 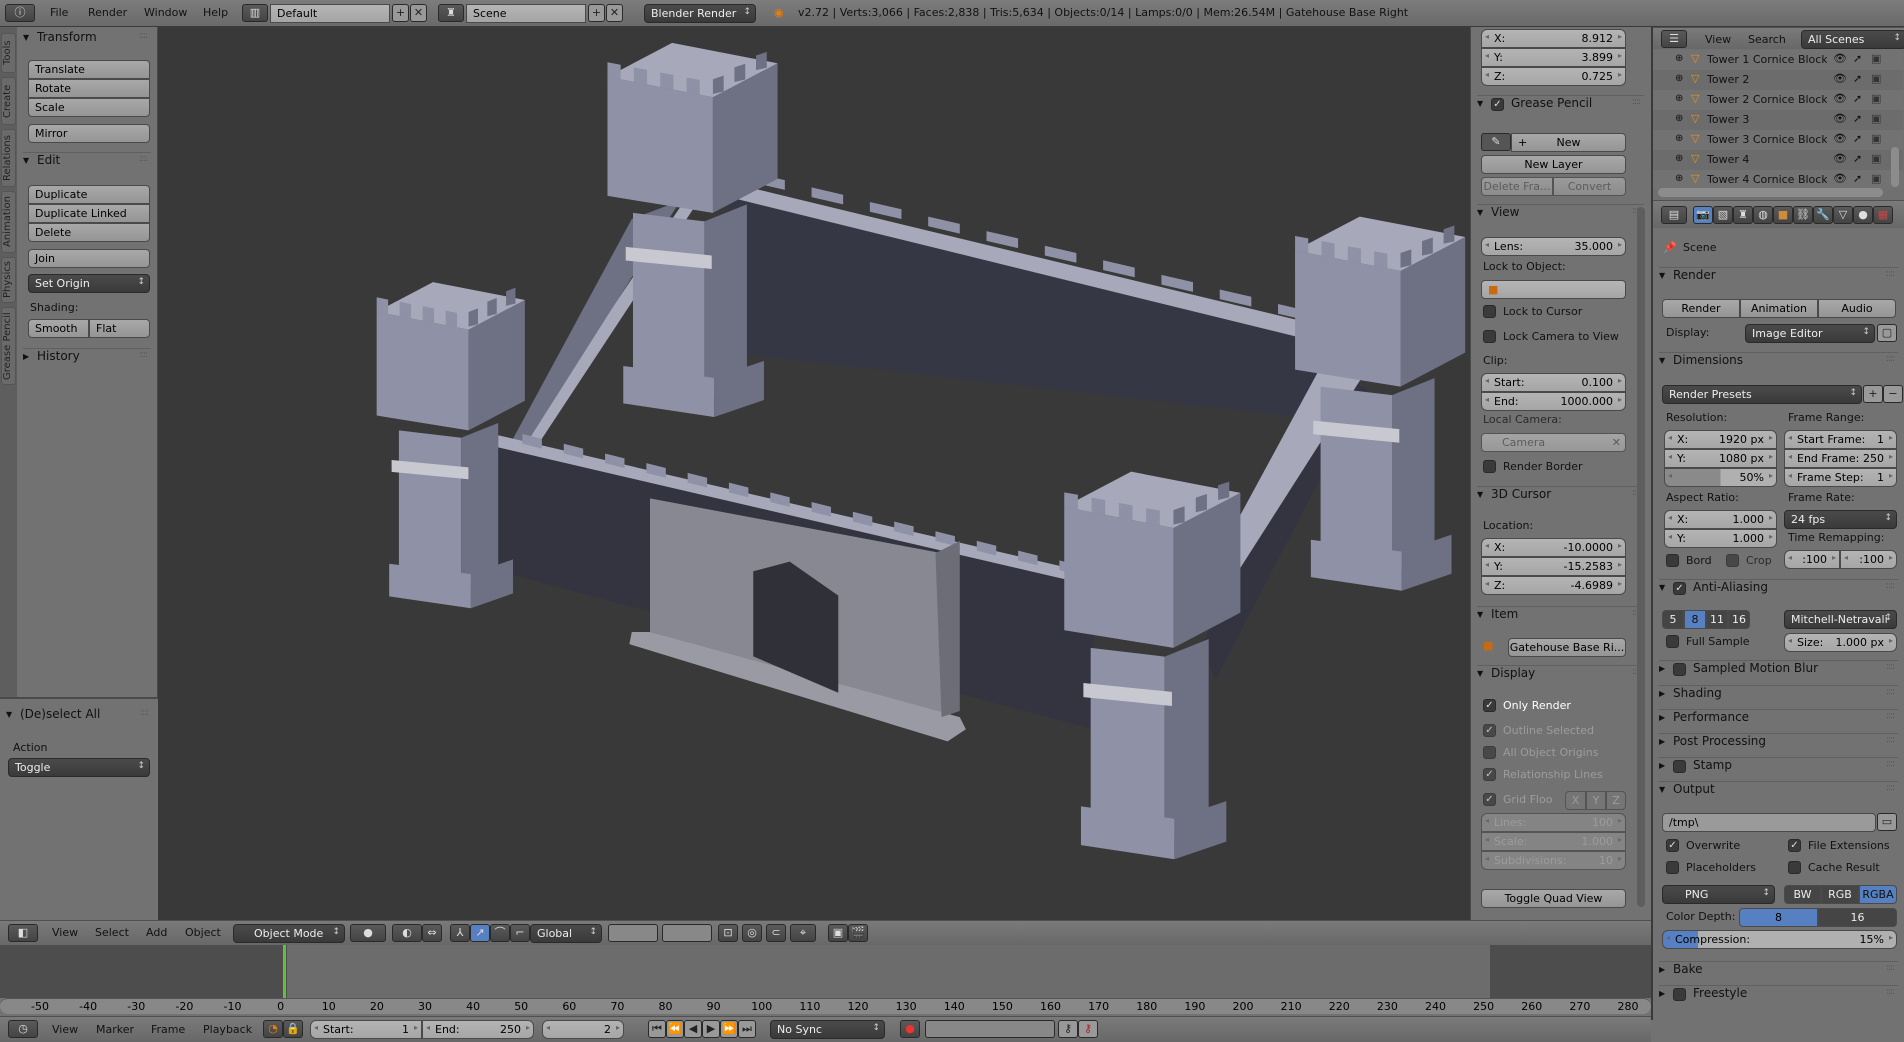 I want to click on outliner-vscrollbar, so click(x=1895, y=167).